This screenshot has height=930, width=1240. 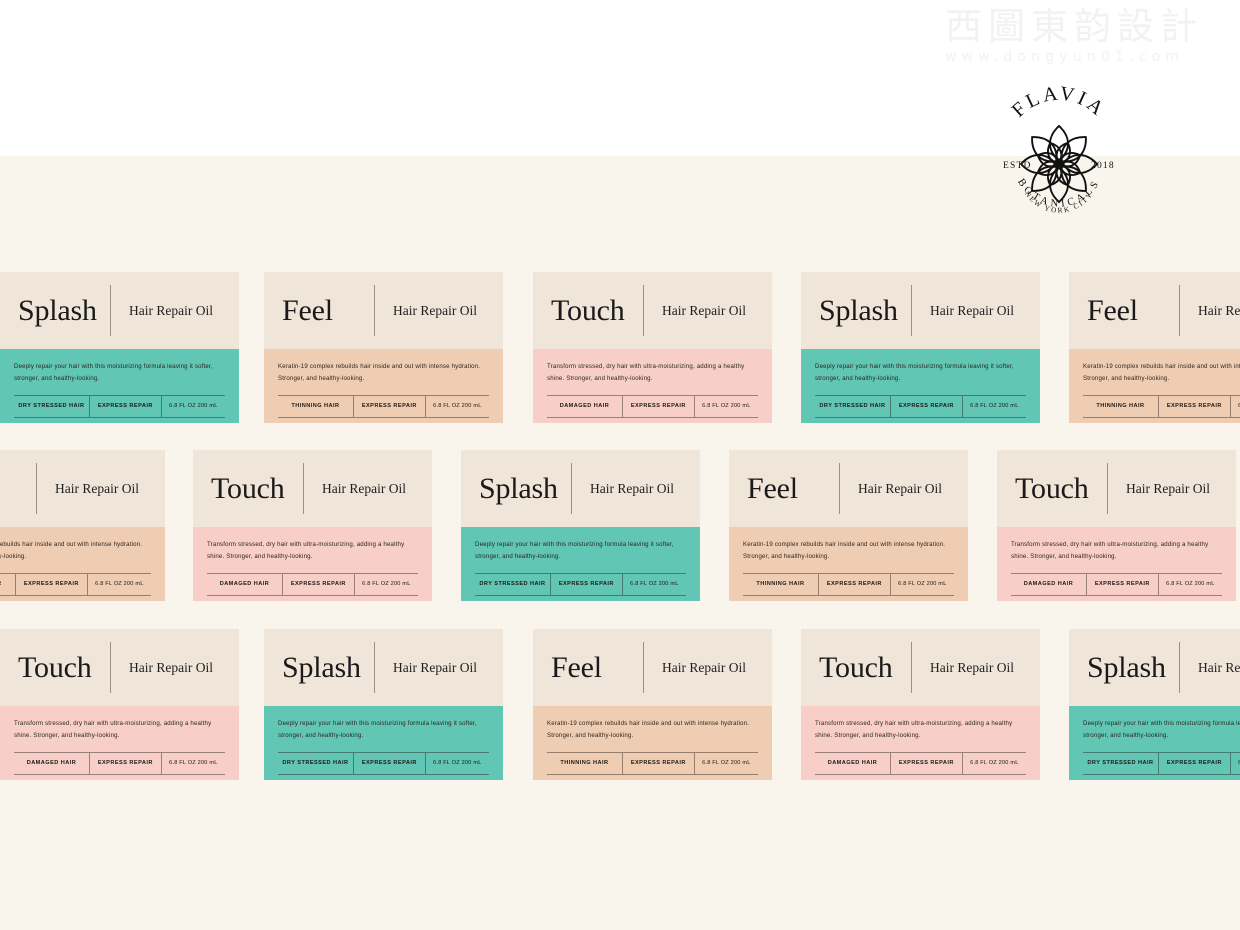 I want to click on watermark: 西圖東韵設計 www.dongyun01.com, so click(x=1090, y=39).